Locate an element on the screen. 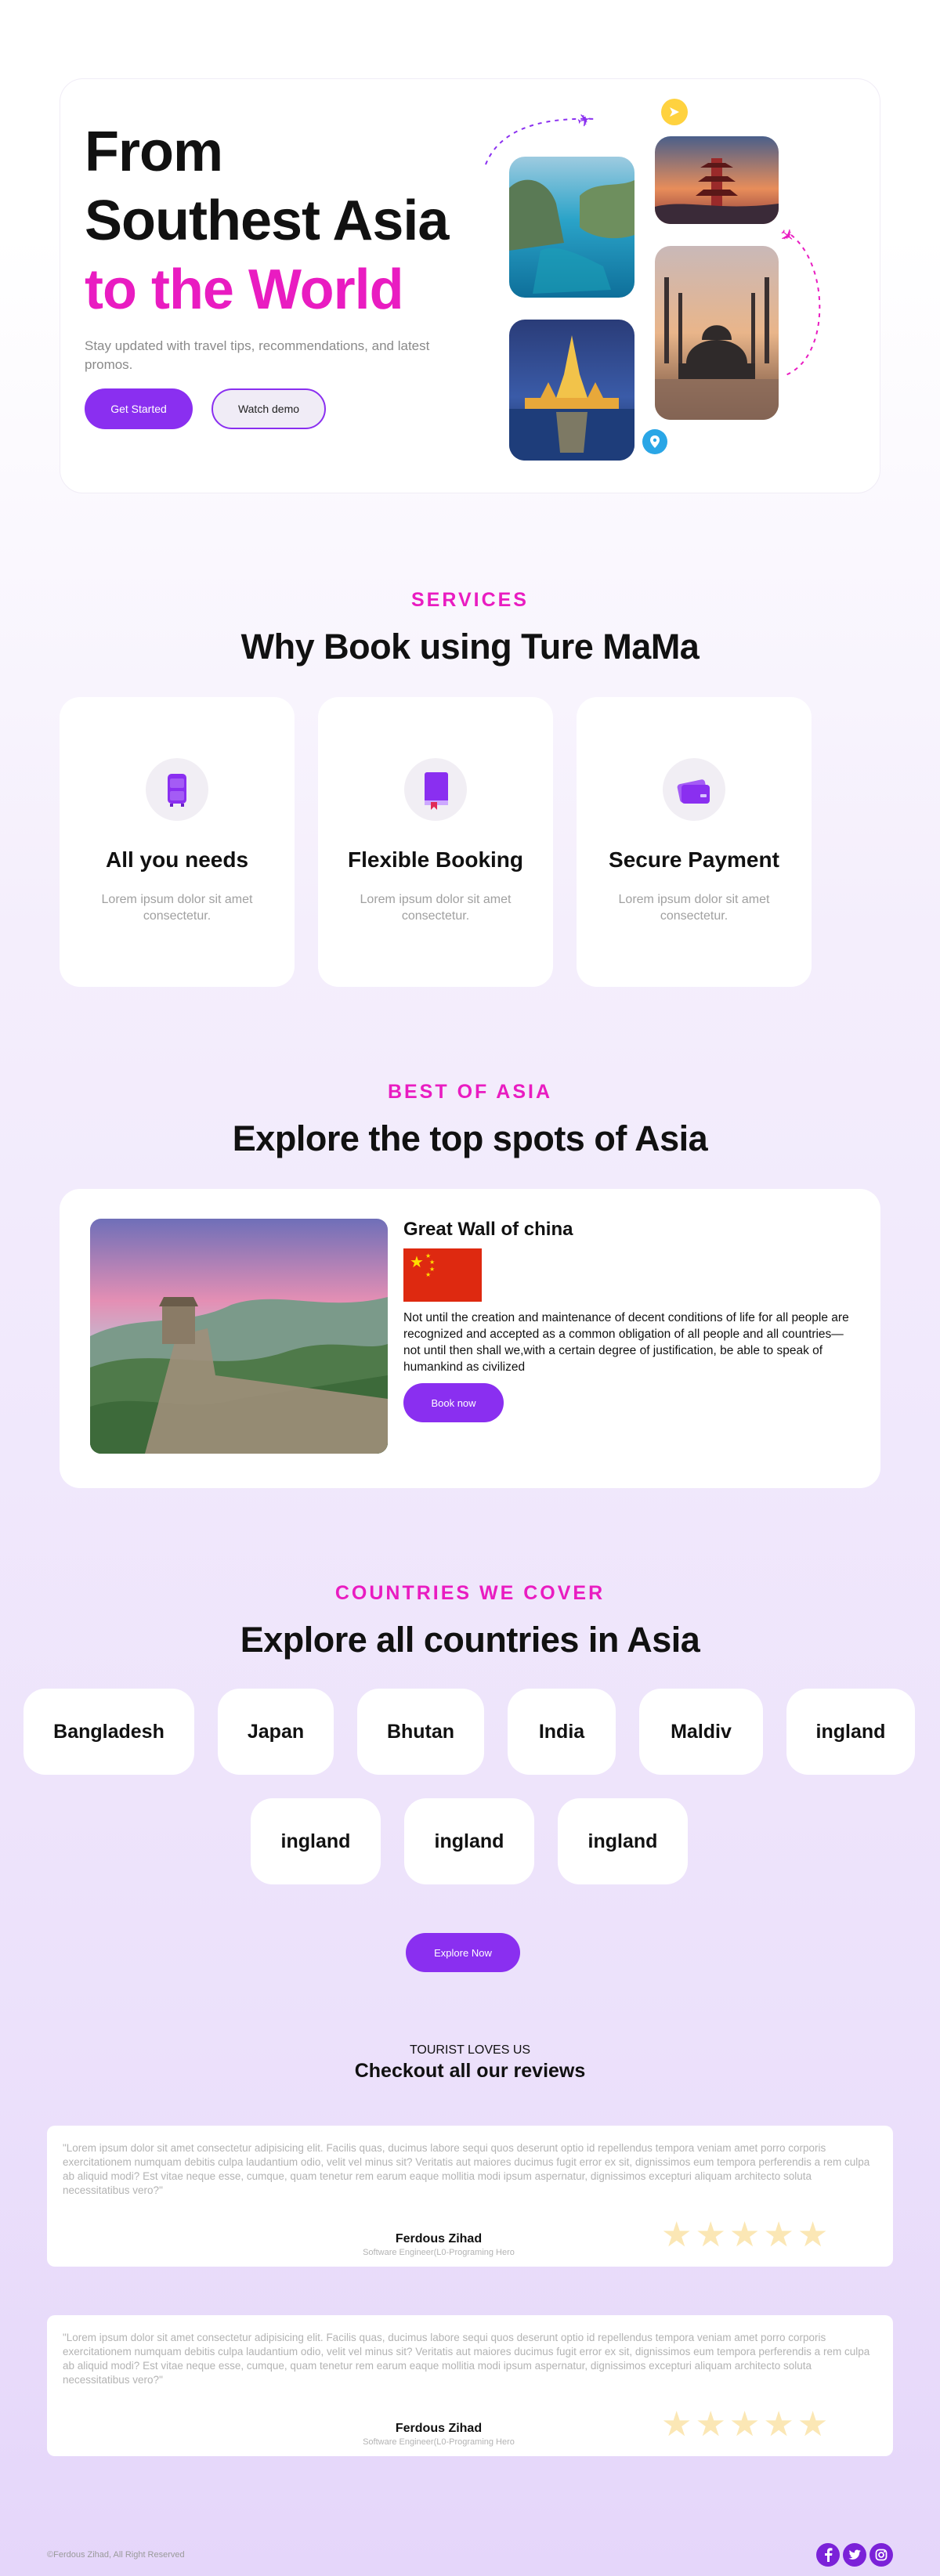 The width and height of the screenshot is (940, 2576). service-title: Flexible Booking is located at coordinates (435, 859).